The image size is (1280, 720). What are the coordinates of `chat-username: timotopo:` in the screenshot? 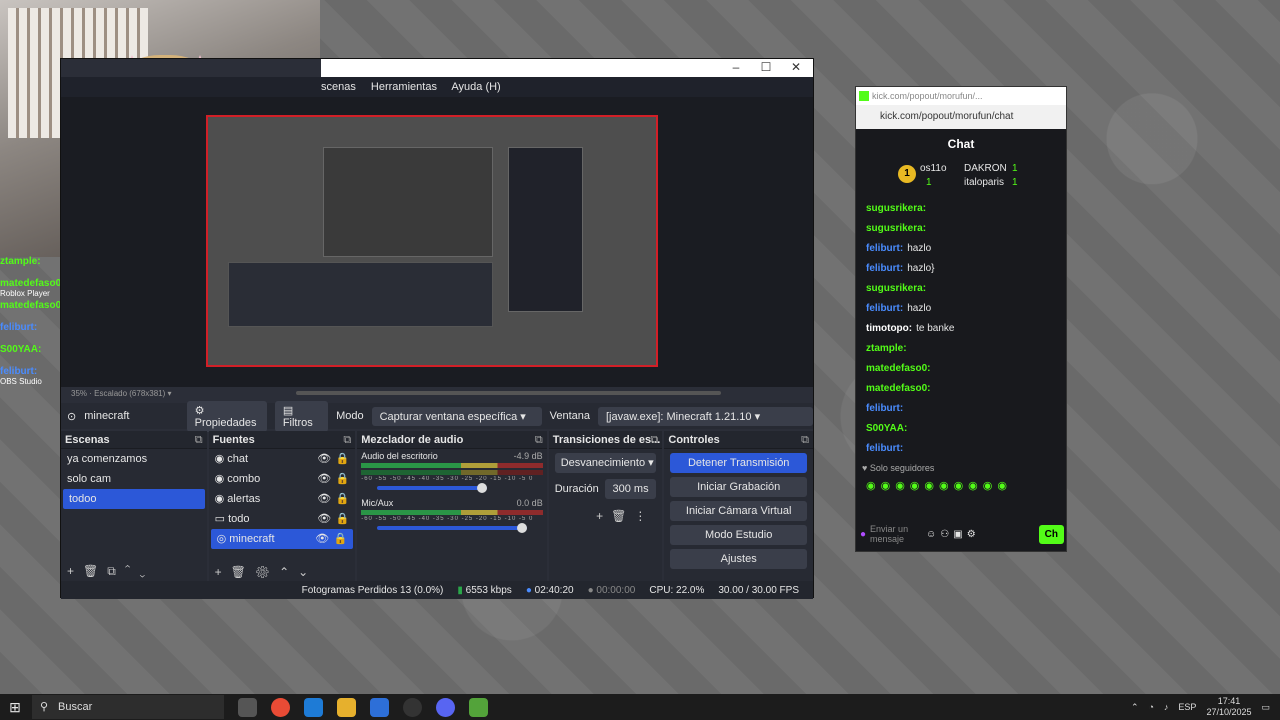 It's located at (889, 328).